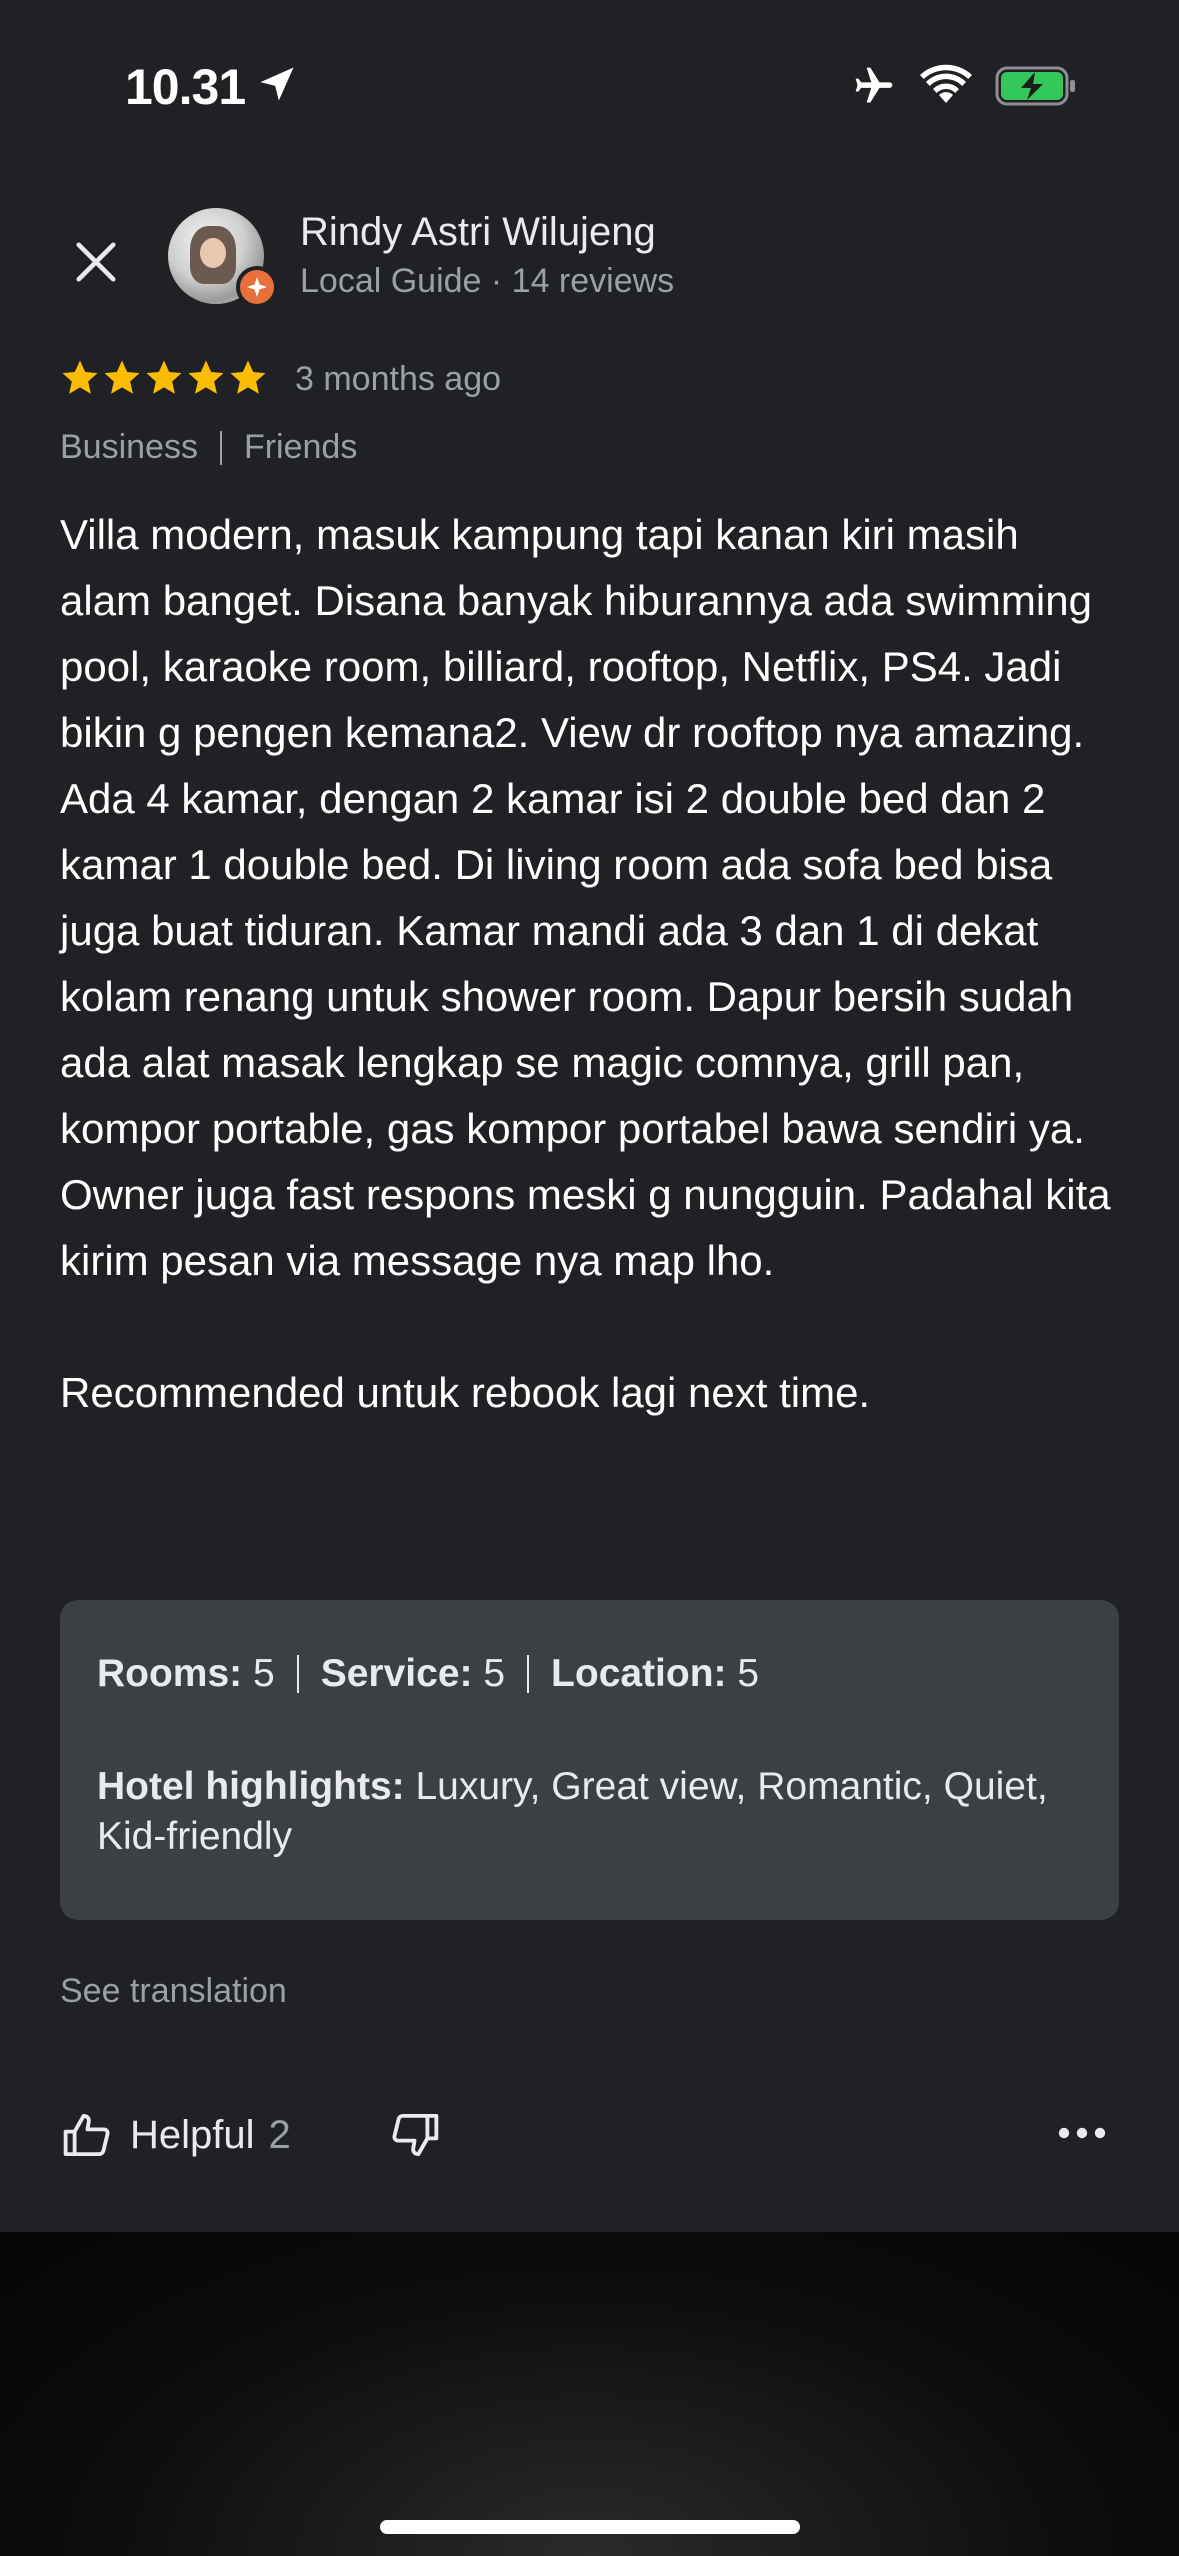 This screenshot has width=1179, height=2556. I want to click on helpful-button: Helpful 2, so click(175, 2135).